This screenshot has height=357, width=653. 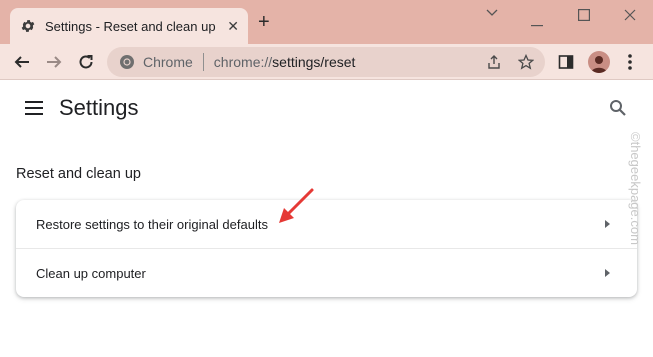 I want to click on clean-up-computer-row: Clean up computer, so click(x=326, y=273).